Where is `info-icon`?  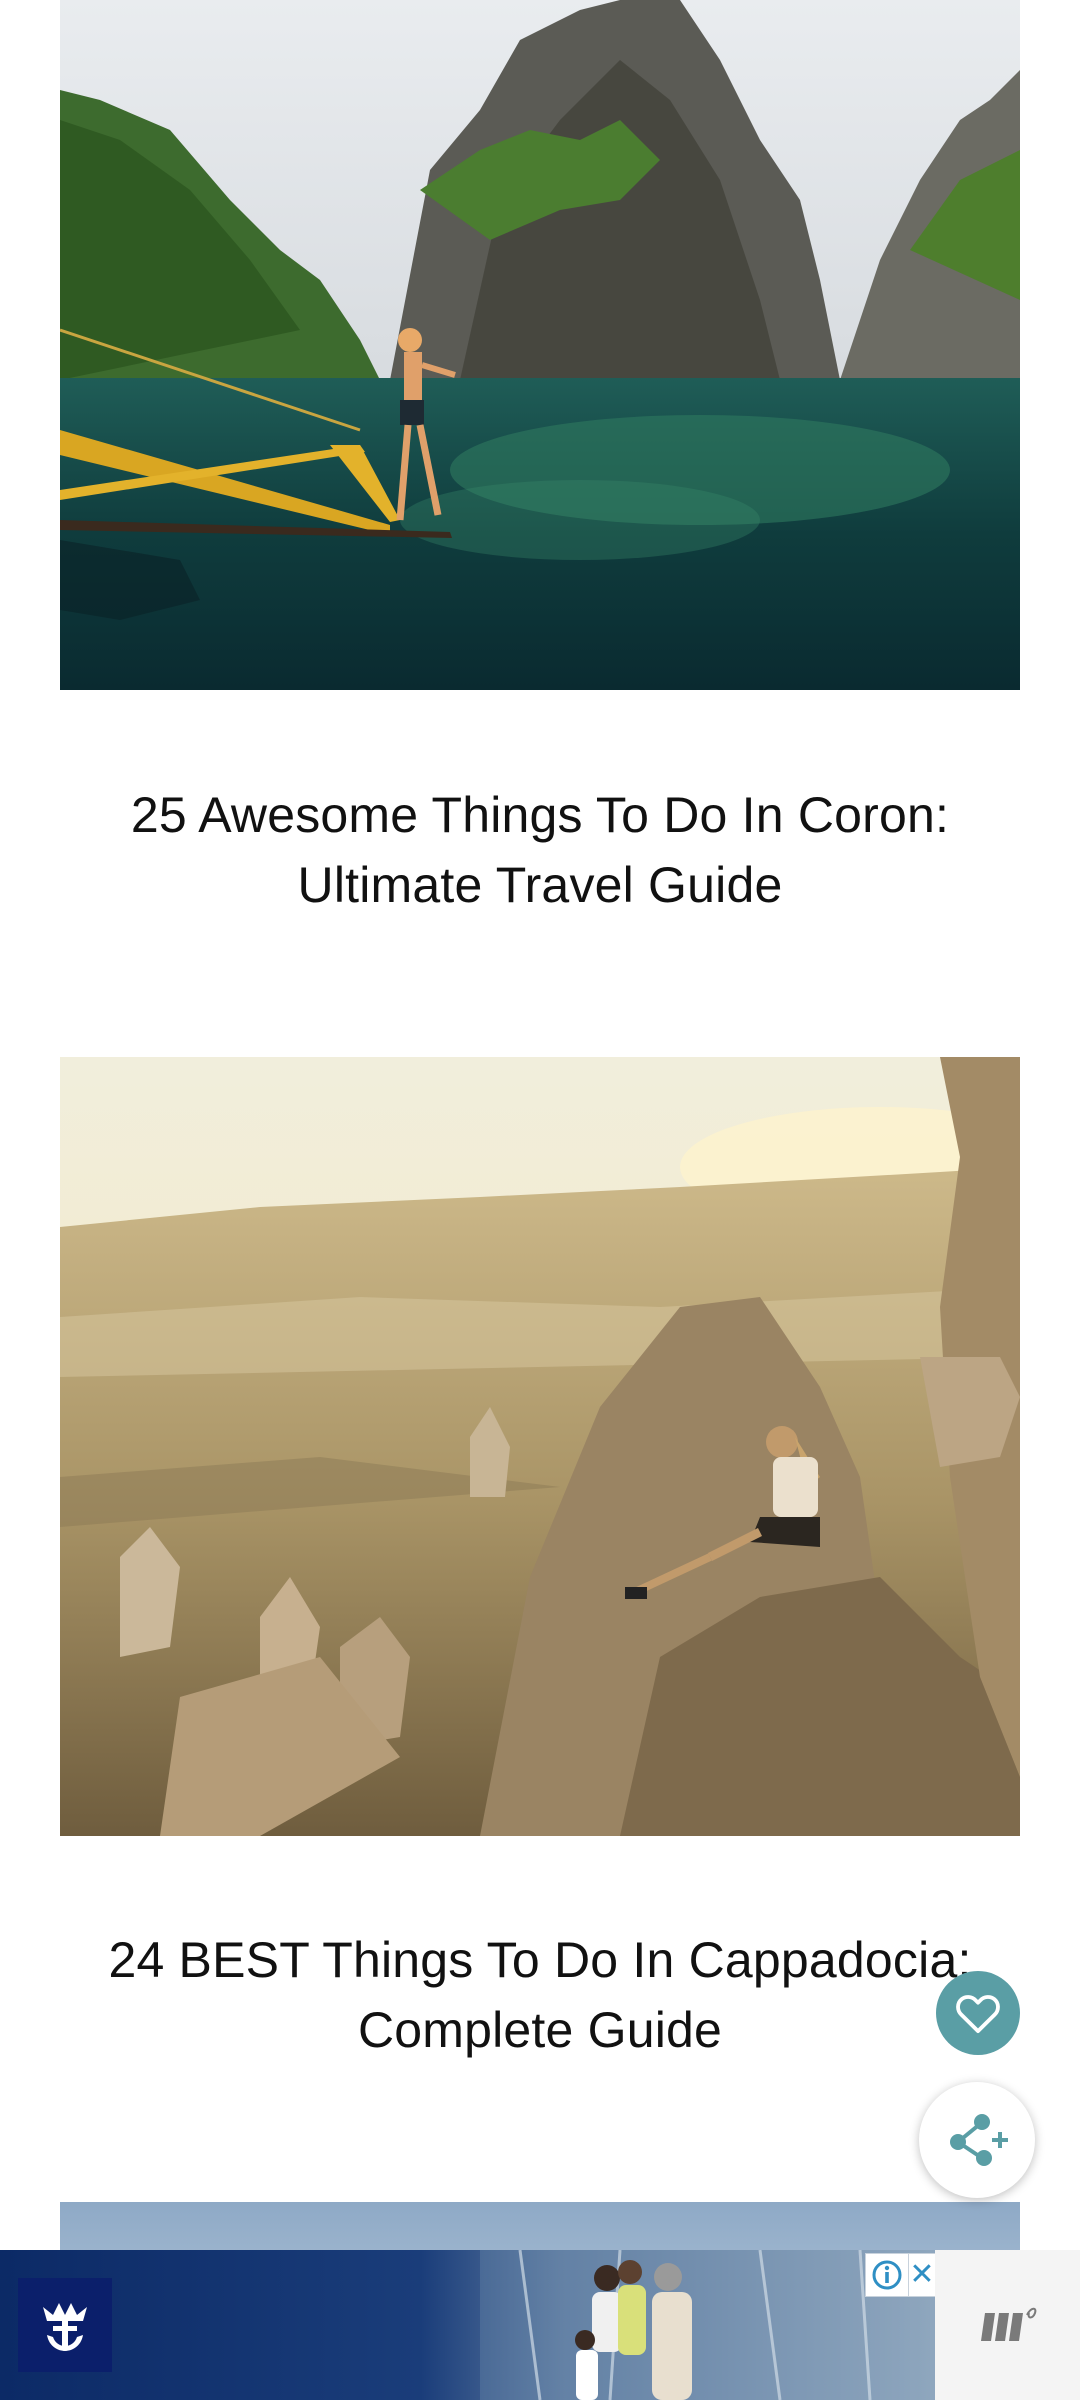 info-icon is located at coordinates (887, 2275).